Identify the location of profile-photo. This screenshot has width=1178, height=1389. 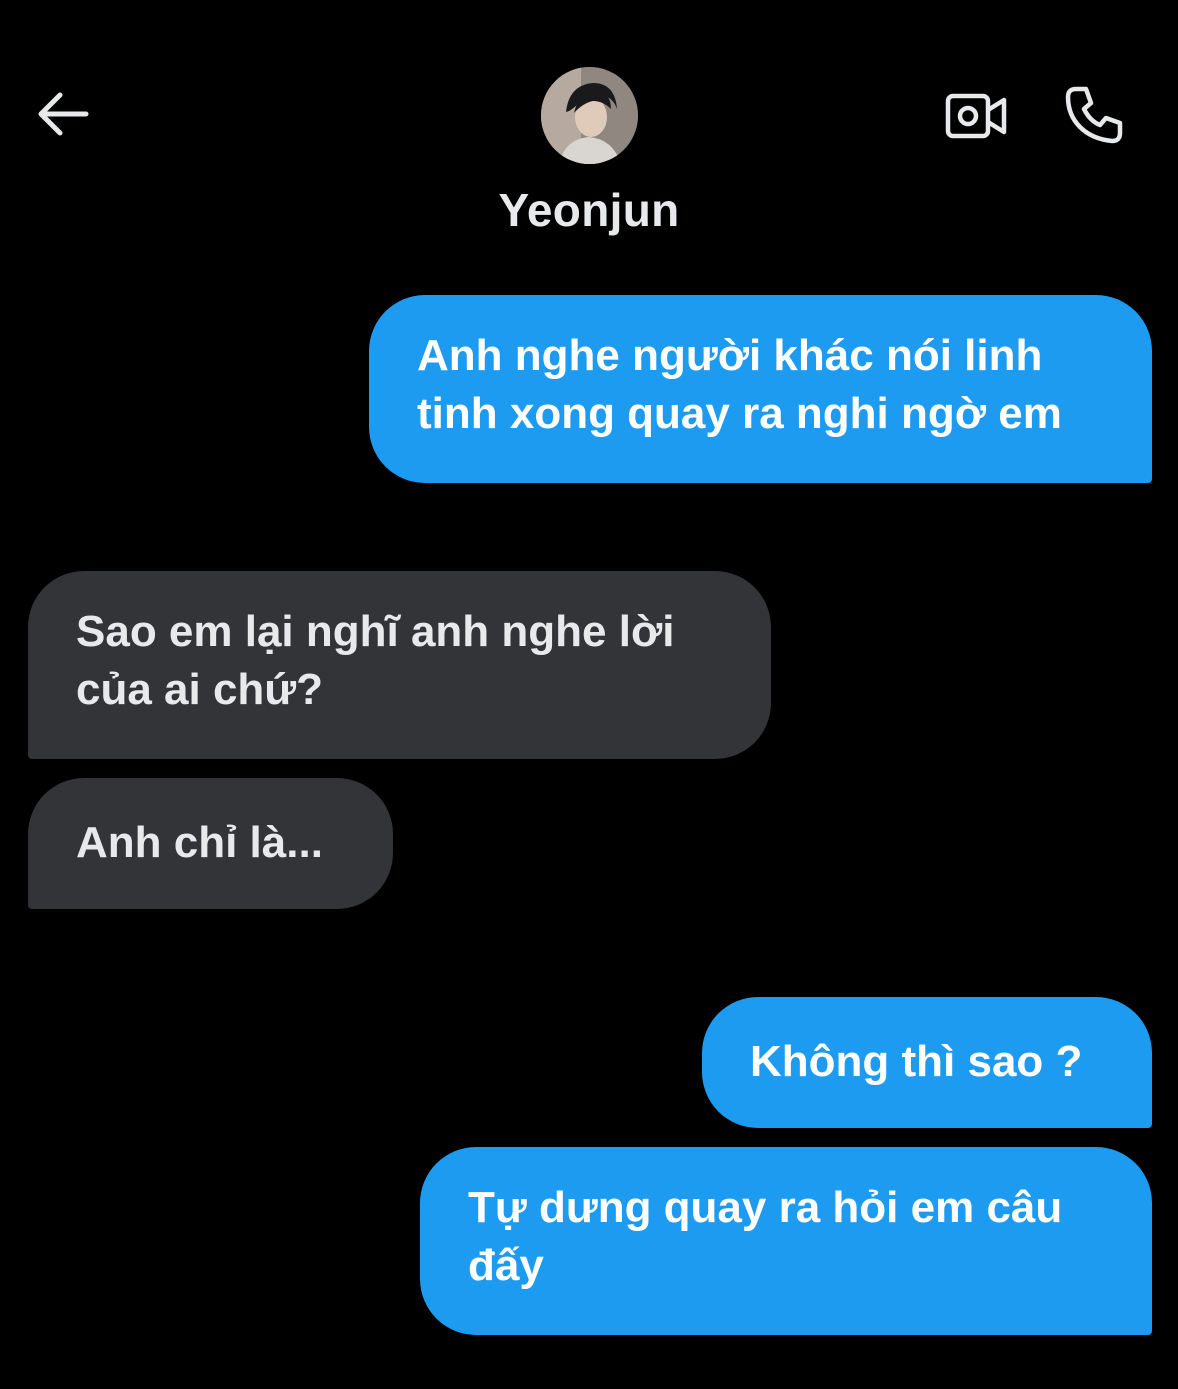
(589, 115).